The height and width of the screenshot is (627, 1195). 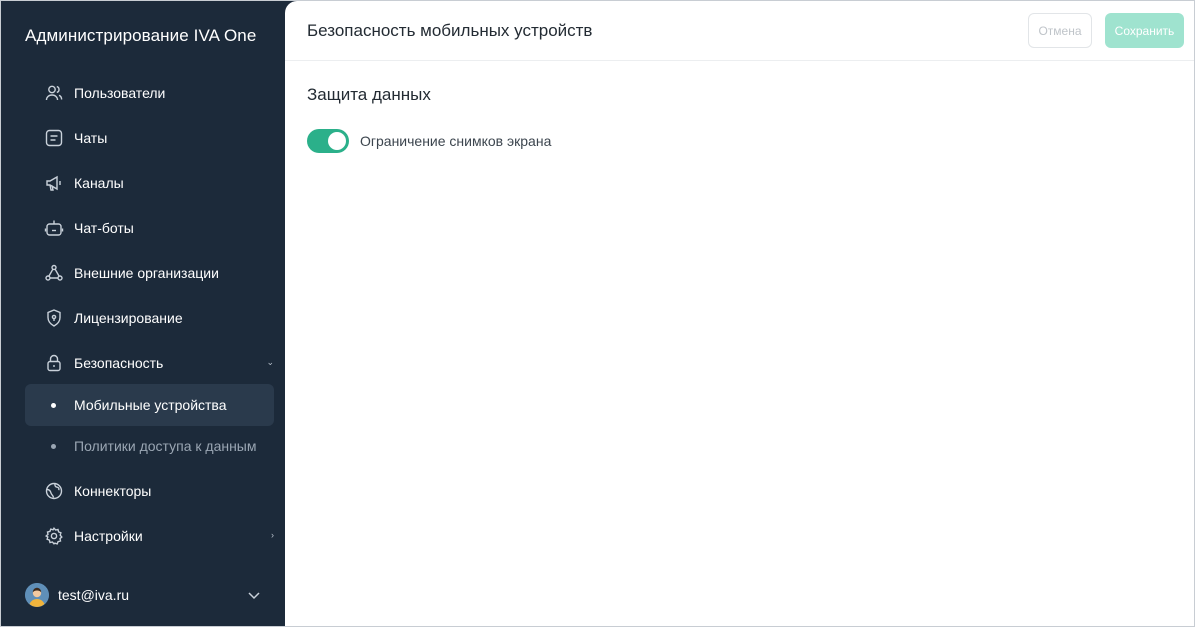 What do you see at coordinates (54, 138) in the screenshot?
I see `chat-icon` at bounding box center [54, 138].